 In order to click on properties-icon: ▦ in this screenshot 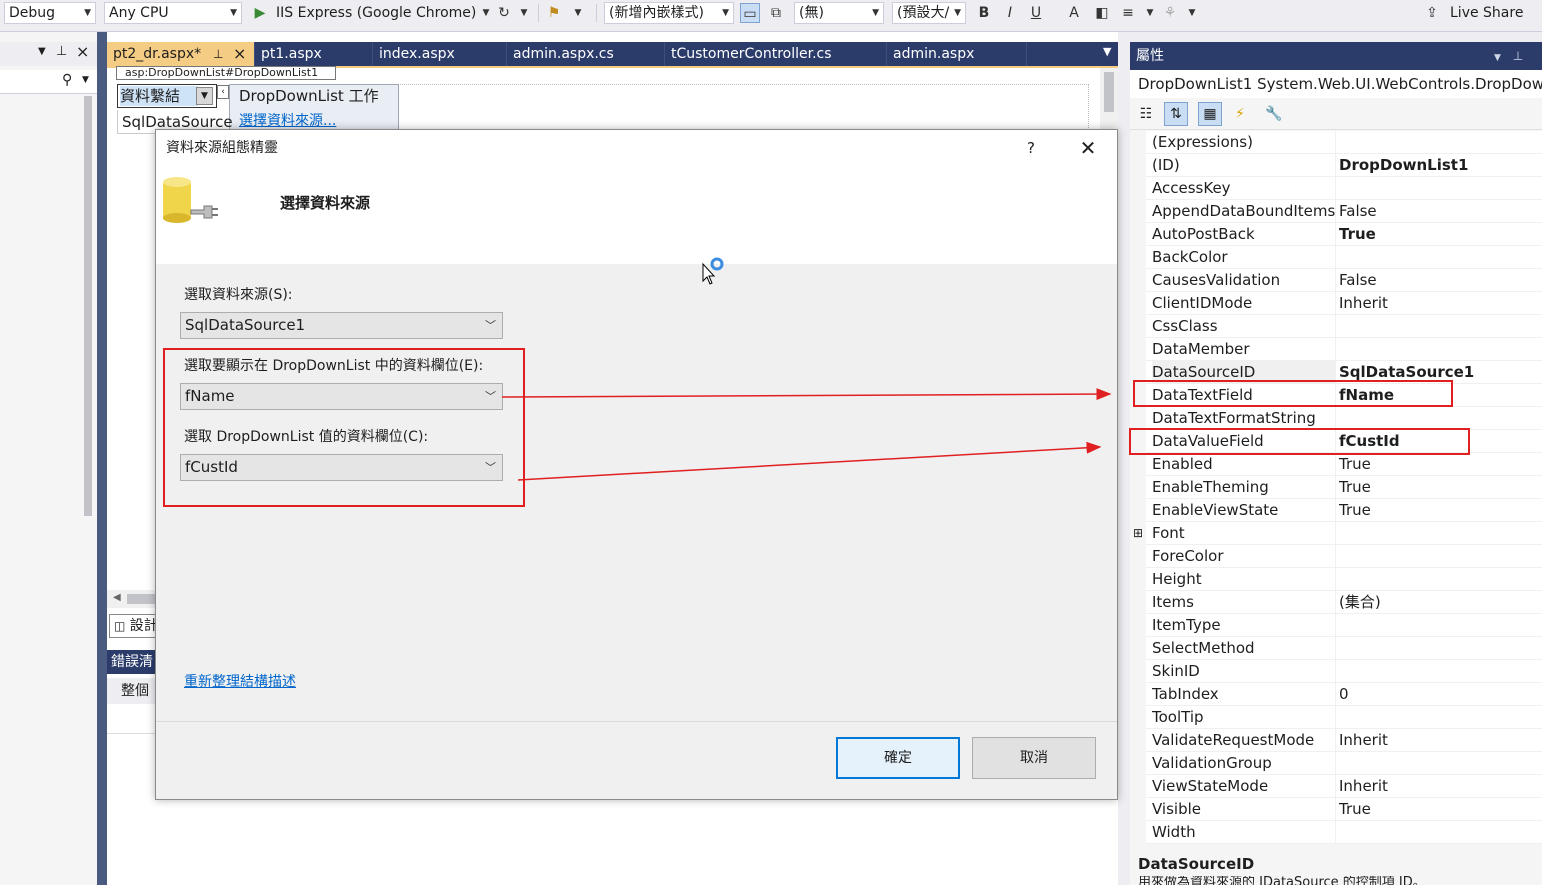, I will do `click(1210, 114)`.